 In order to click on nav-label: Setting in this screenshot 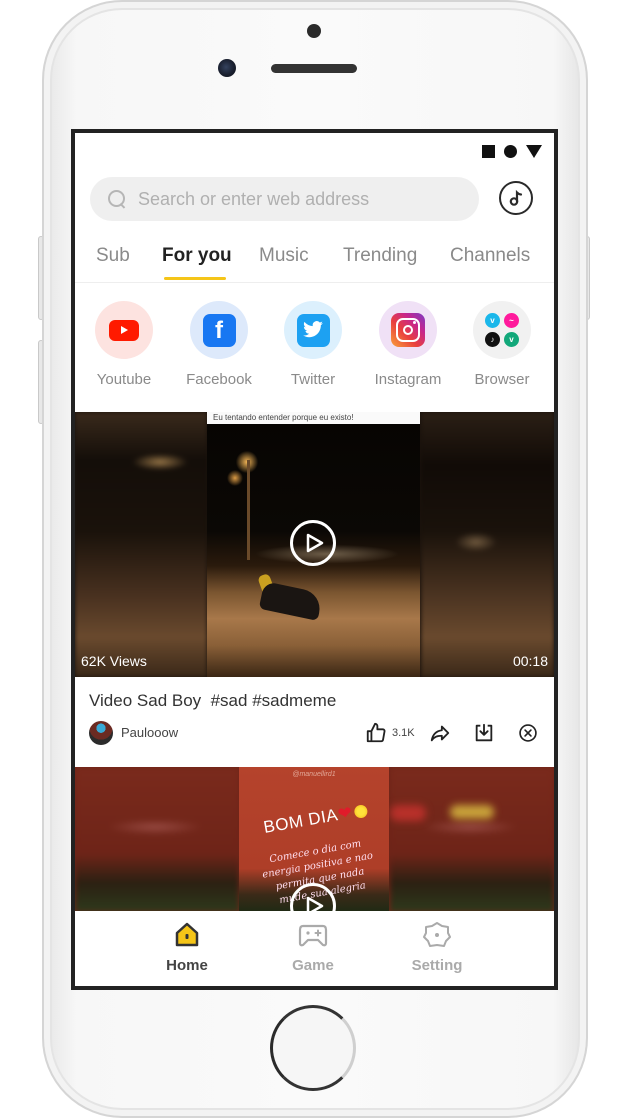, I will do `click(437, 965)`.